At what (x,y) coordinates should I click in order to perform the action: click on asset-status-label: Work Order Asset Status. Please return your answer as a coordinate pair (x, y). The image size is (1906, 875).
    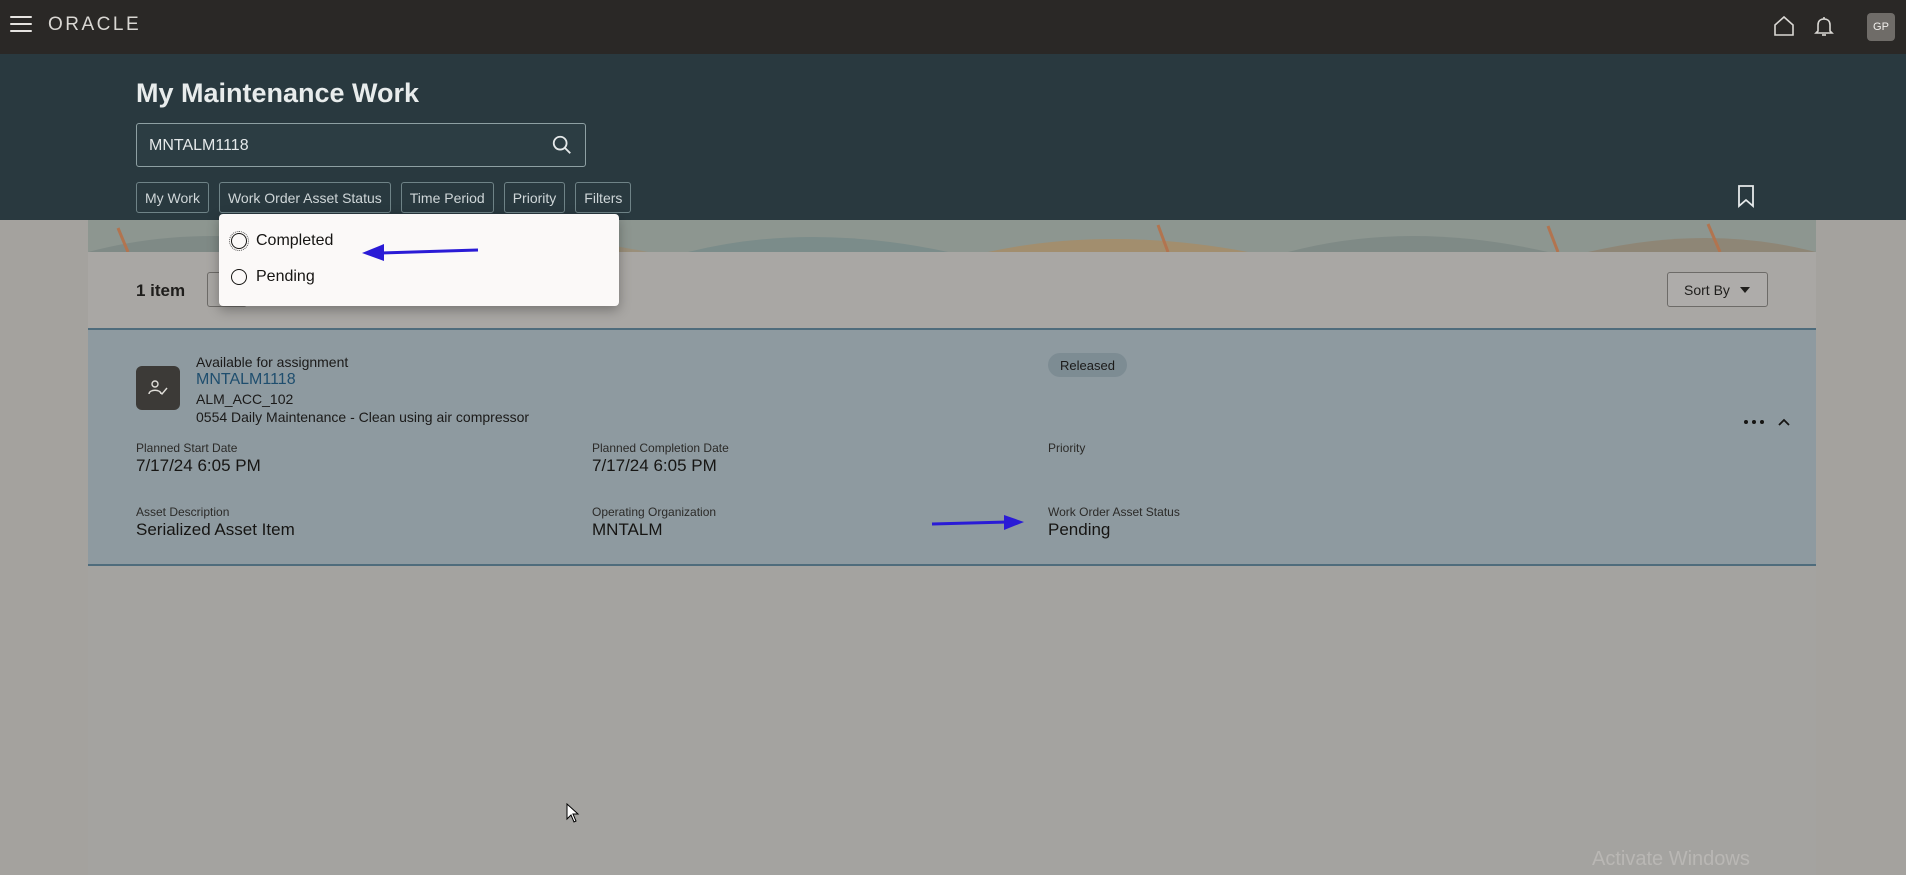
    Looking at the image, I should click on (1114, 512).